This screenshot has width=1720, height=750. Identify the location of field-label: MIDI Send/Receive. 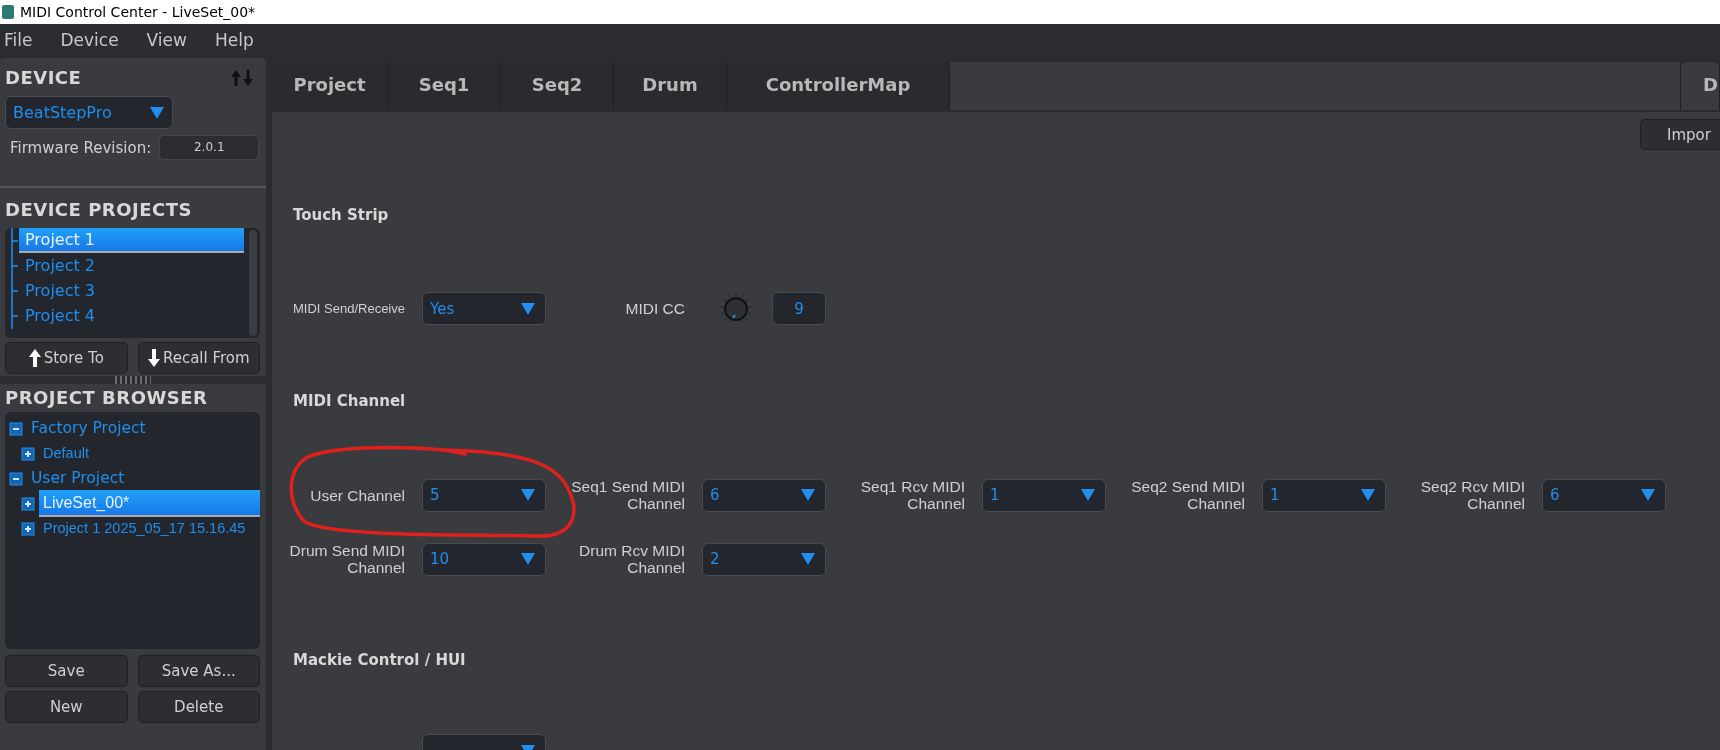
(348, 308).